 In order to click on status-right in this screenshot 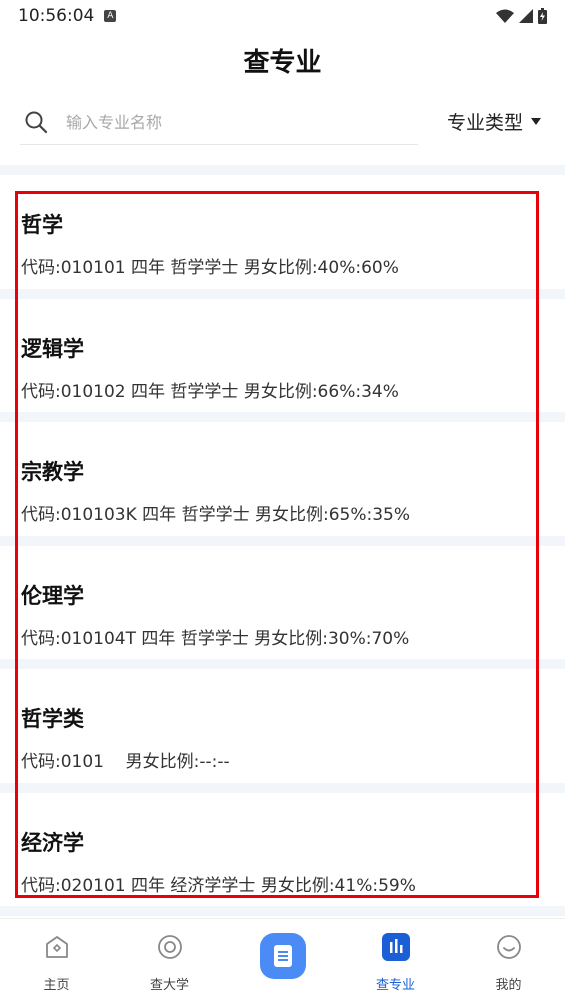, I will do `click(521, 16)`.